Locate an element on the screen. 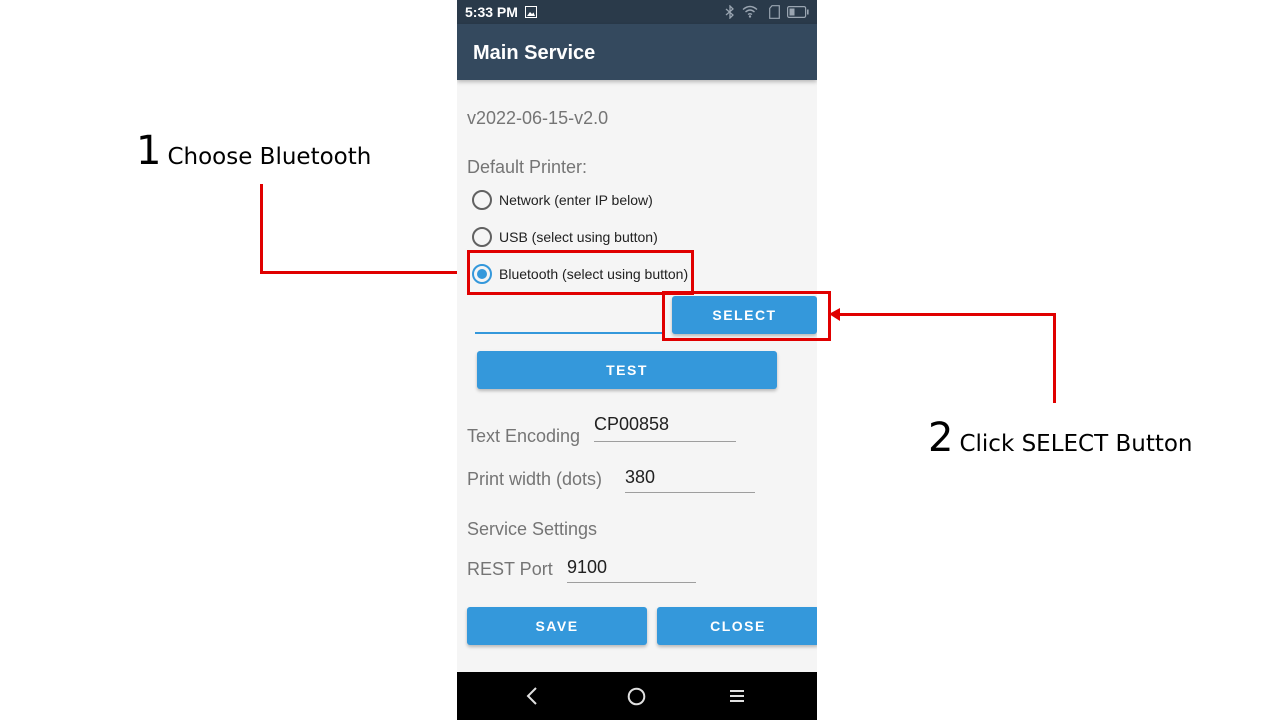  annotation-2-line-horizontal is located at coordinates (948, 314).